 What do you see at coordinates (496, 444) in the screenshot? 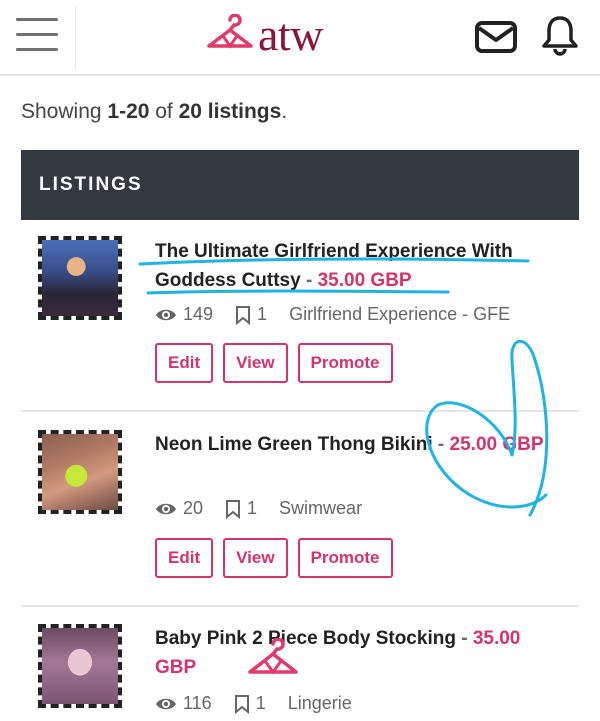
I see `listing-price: 25.00 GBP` at bounding box center [496, 444].